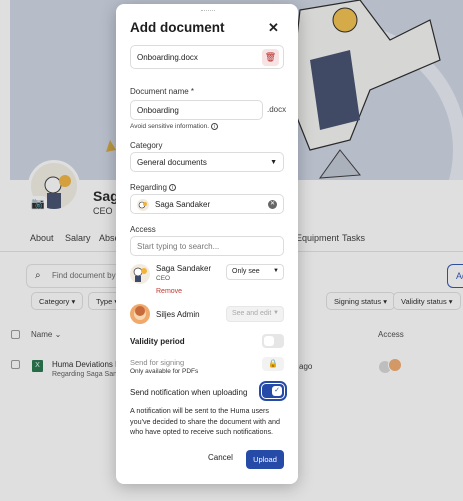 The height and width of the screenshot is (501, 463). I want to click on document-name-label: Document name *, so click(162, 91).